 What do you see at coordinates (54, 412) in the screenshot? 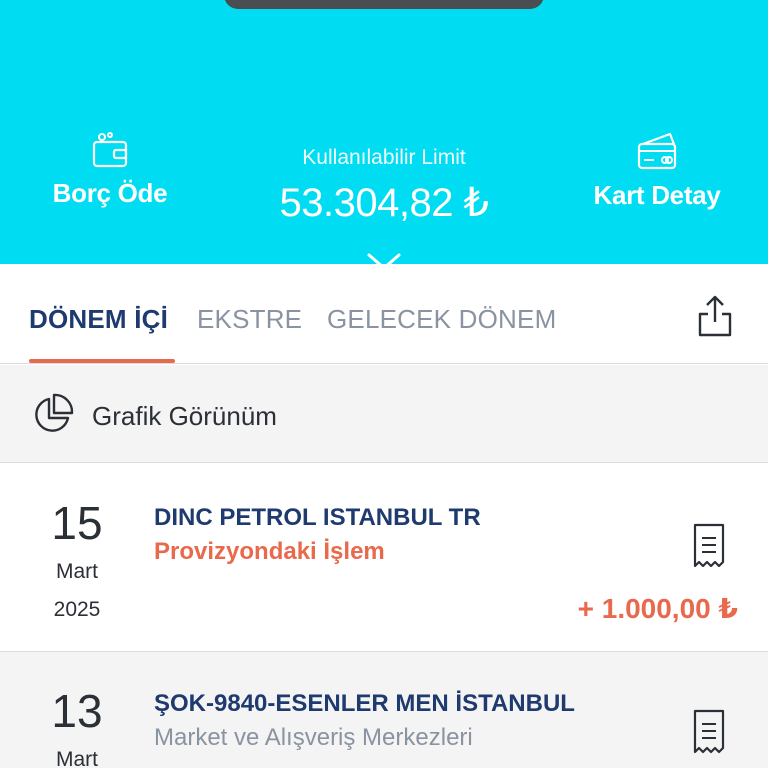
I see `pie-chart-icon` at bounding box center [54, 412].